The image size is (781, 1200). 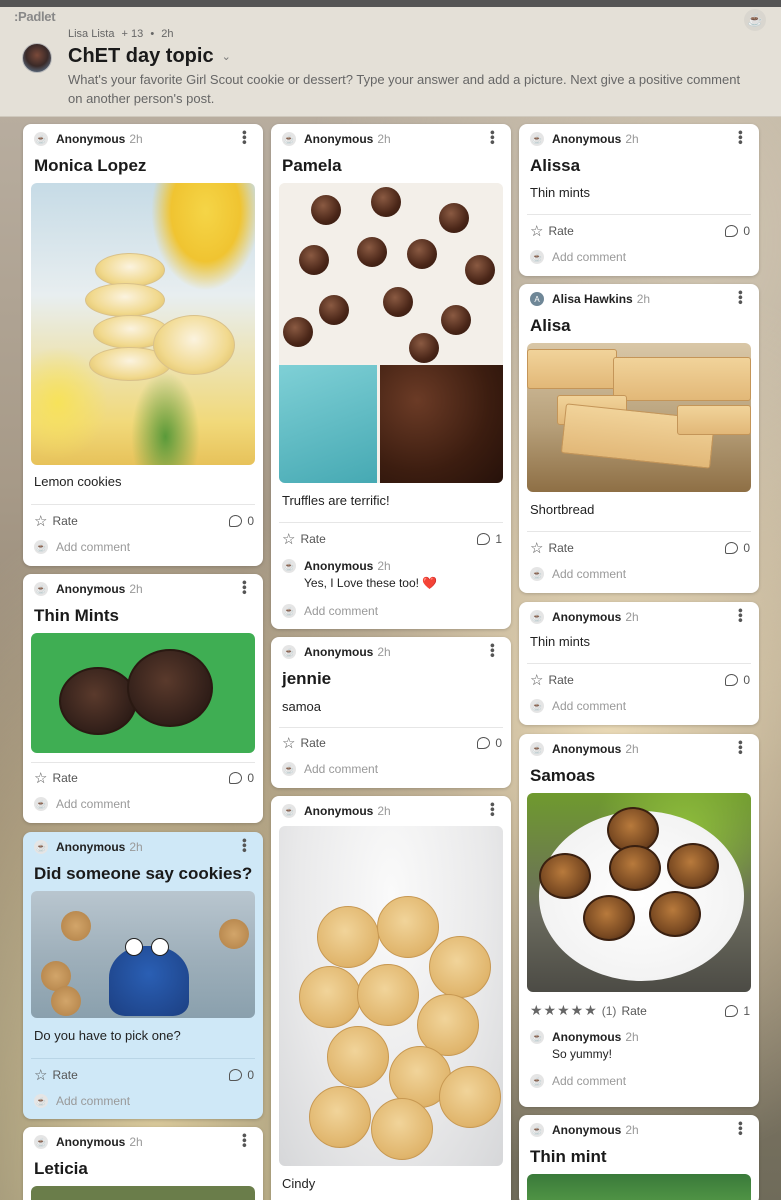 What do you see at coordinates (391, 333) in the screenshot?
I see `post-image-truffles` at bounding box center [391, 333].